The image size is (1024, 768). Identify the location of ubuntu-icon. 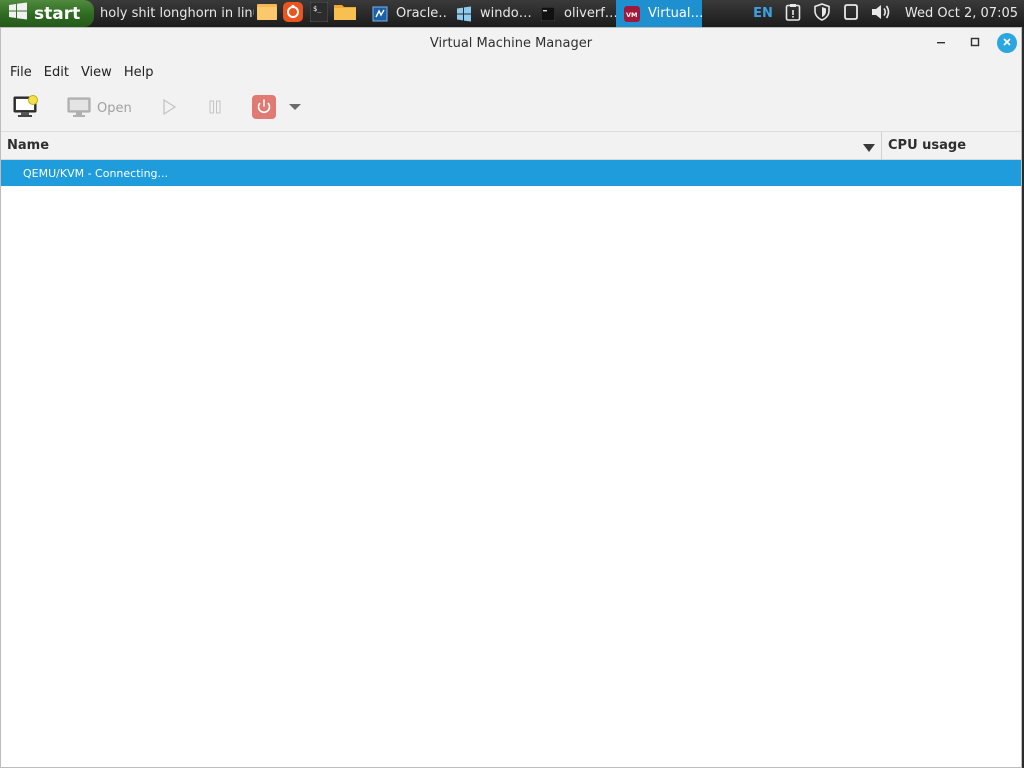
(293, 13).